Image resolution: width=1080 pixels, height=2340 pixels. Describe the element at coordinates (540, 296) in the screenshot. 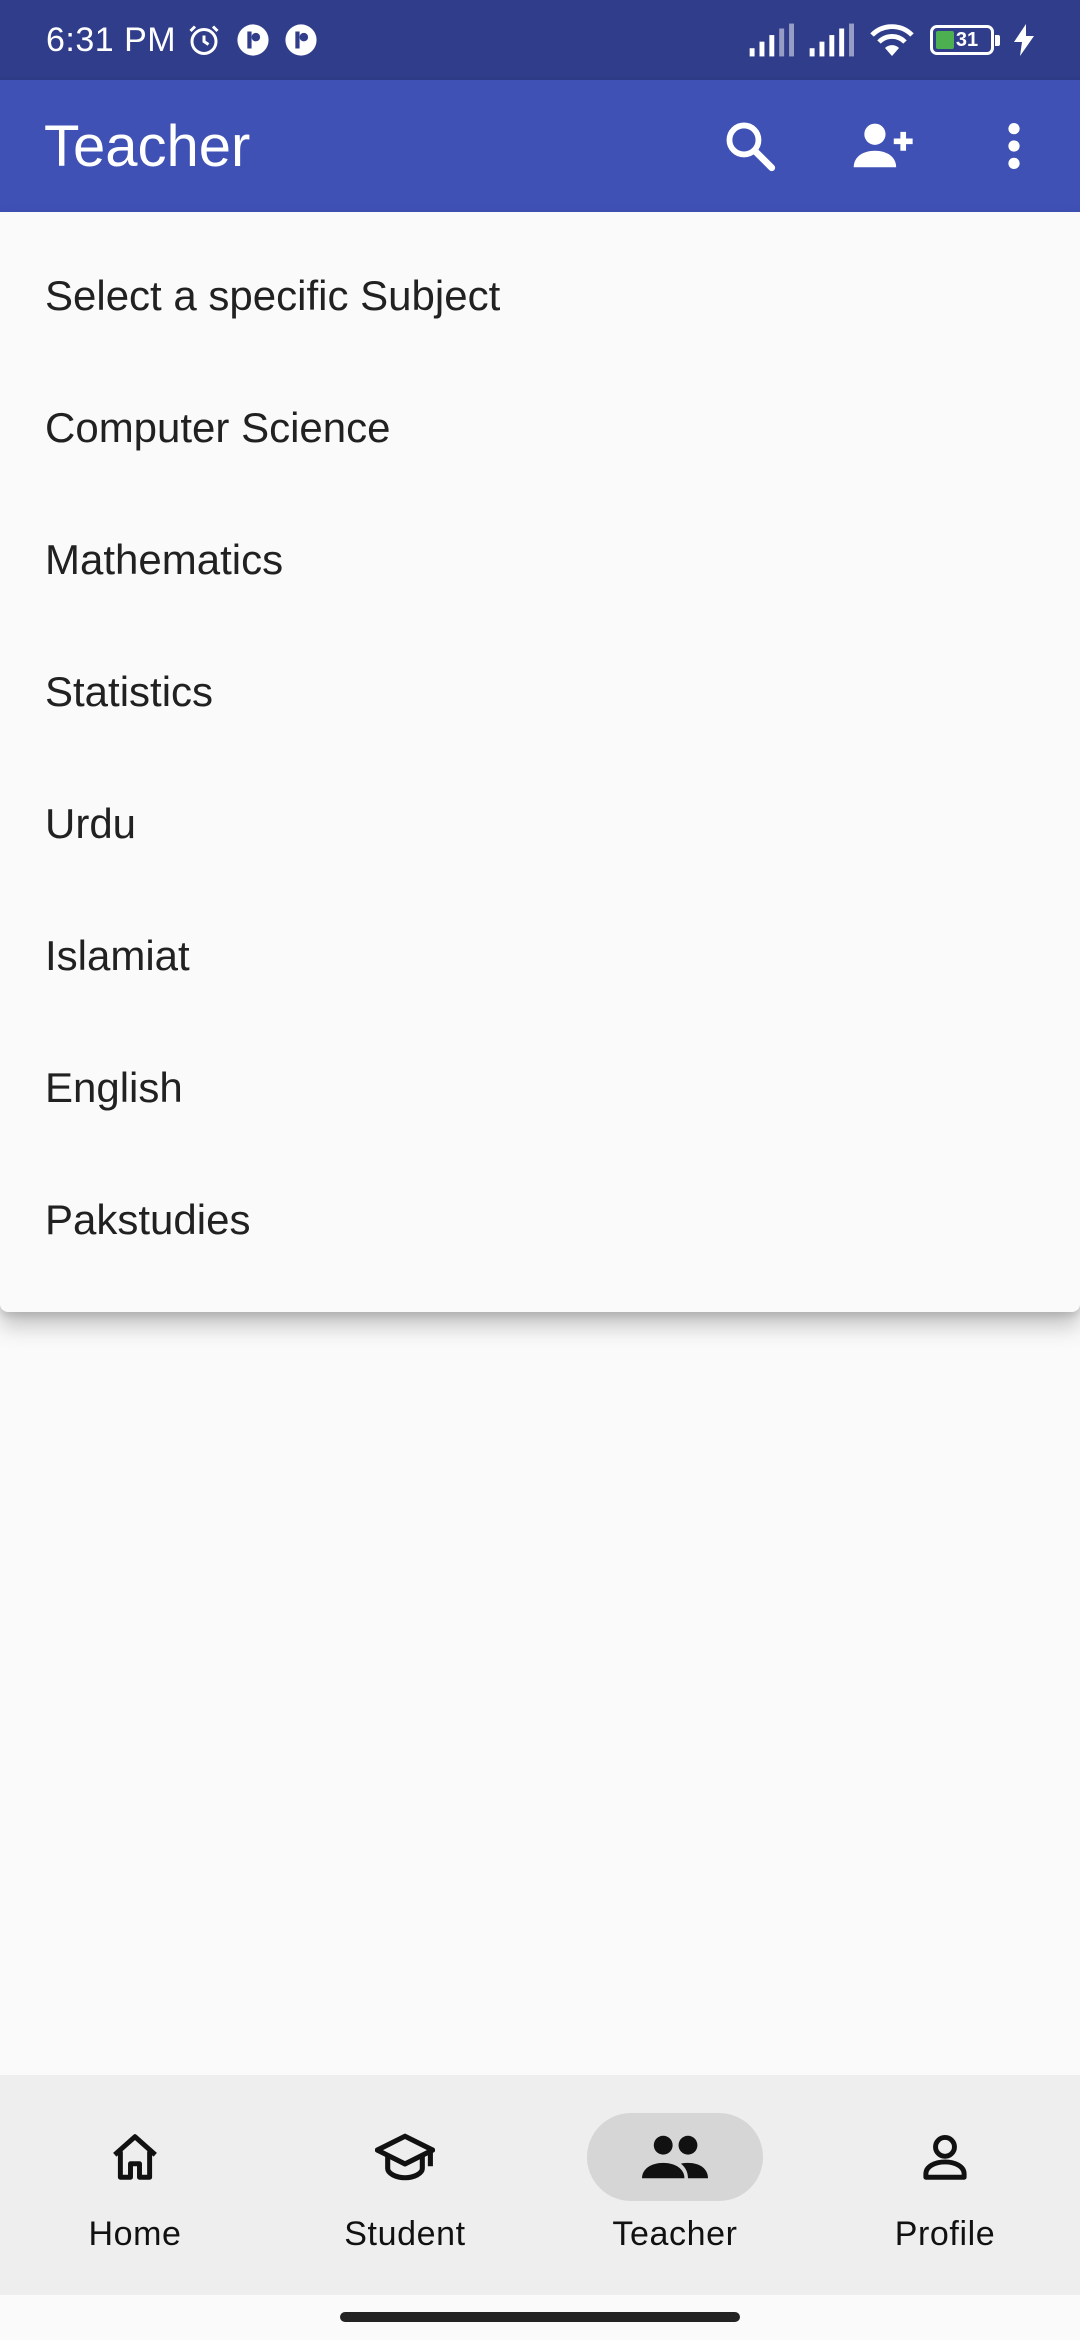

I see `menu-item-select-subject: Select a specific Subject` at that location.